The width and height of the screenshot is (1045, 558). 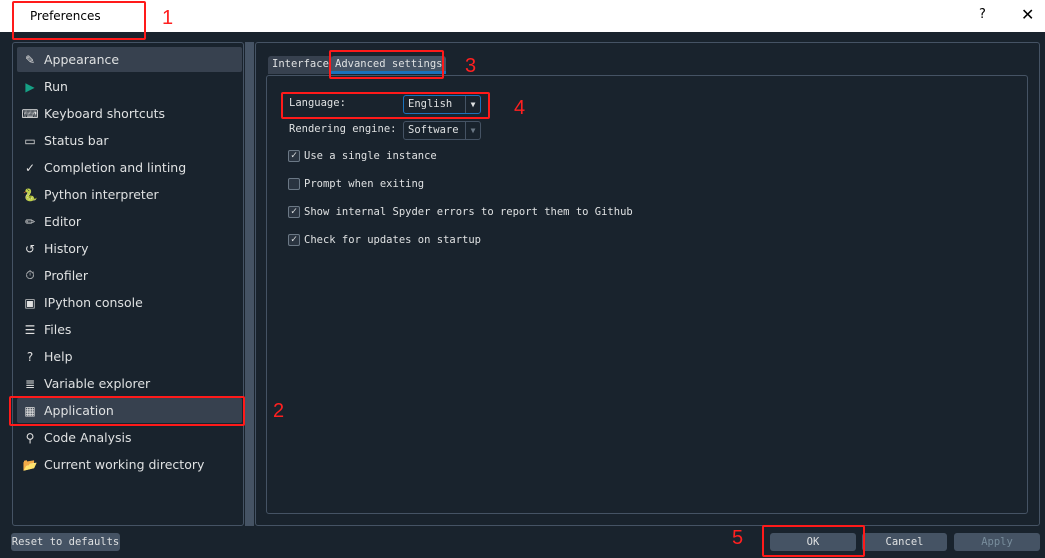 What do you see at coordinates (30, 437) in the screenshot?
I see `code-analysis-icon: ⚲` at bounding box center [30, 437].